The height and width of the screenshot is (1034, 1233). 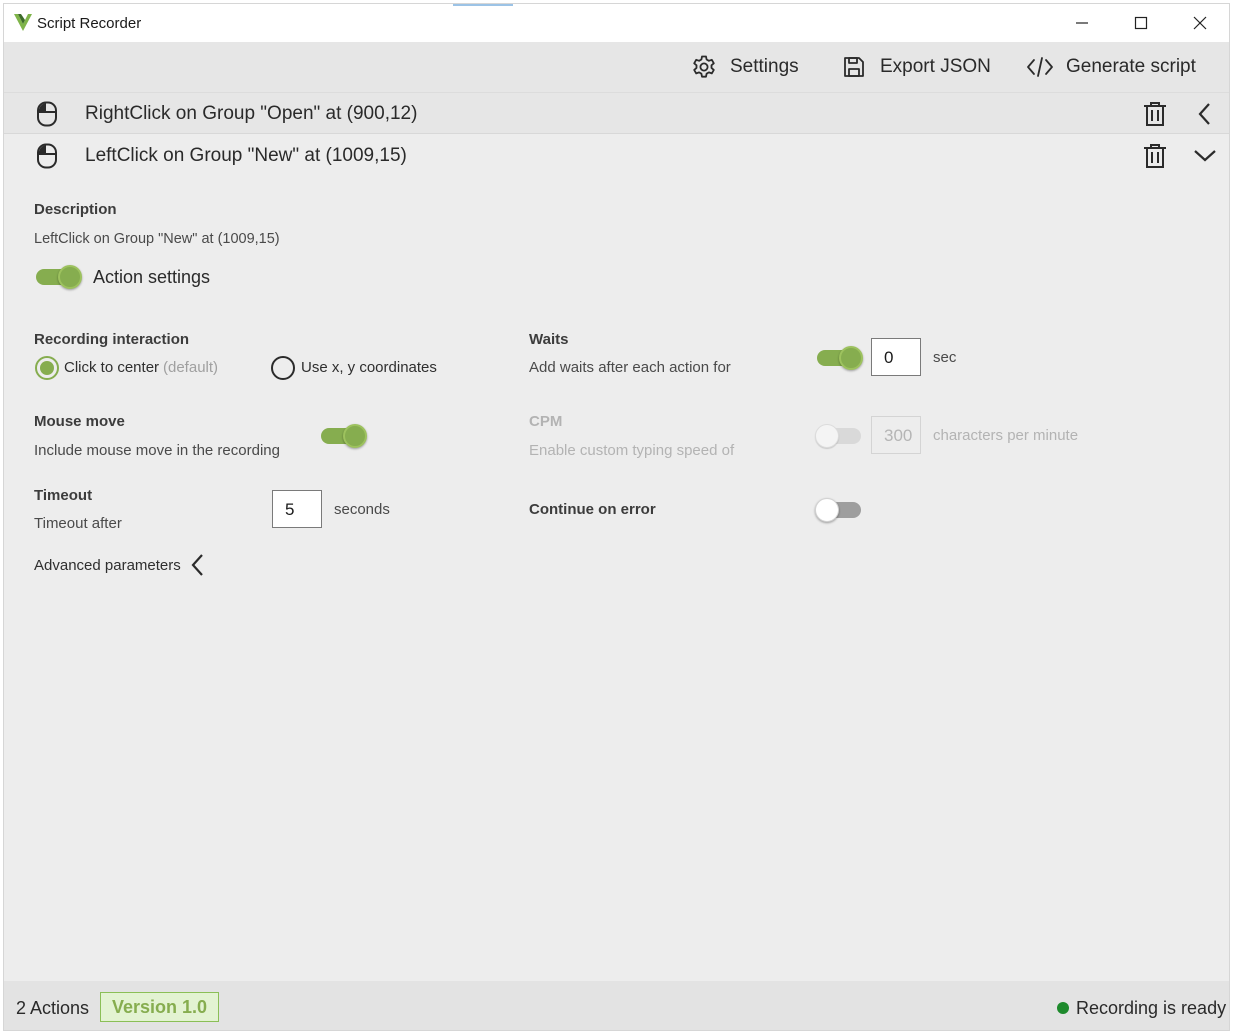 What do you see at coordinates (483, 5) in the screenshot?
I see `title-bar-accent` at bounding box center [483, 5].